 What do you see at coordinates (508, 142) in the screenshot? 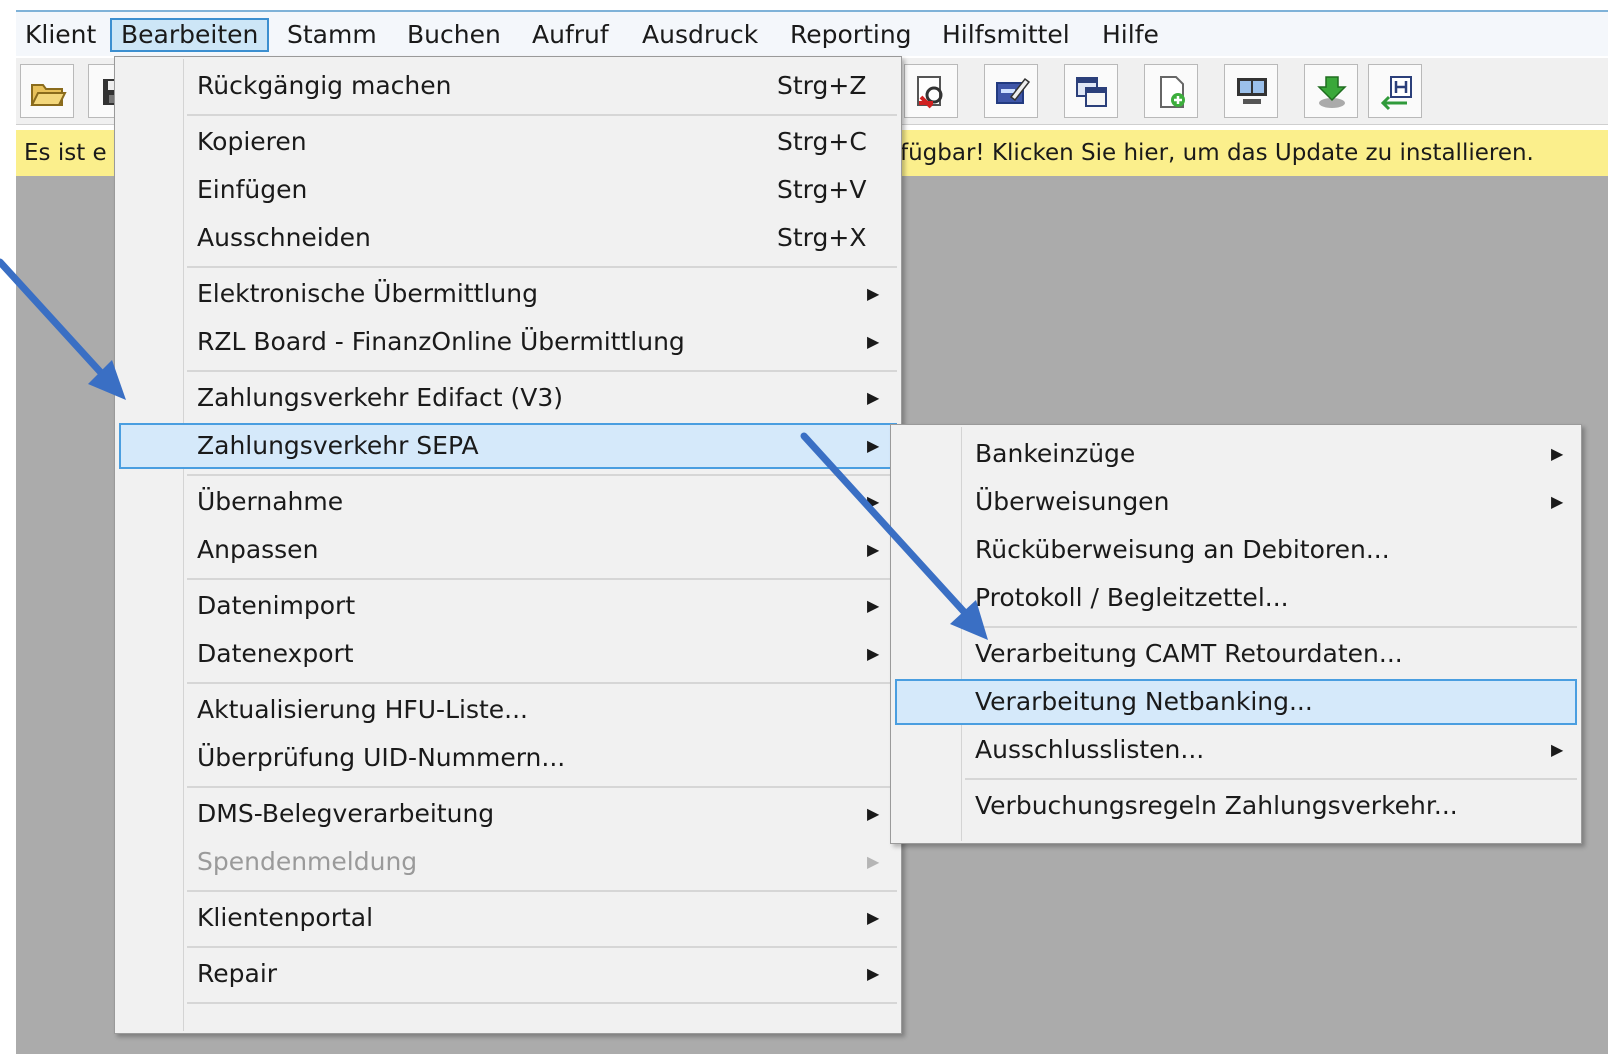
I see `menu-item-copy: Kopieren Strg+C` at bounding box center [508, 142].